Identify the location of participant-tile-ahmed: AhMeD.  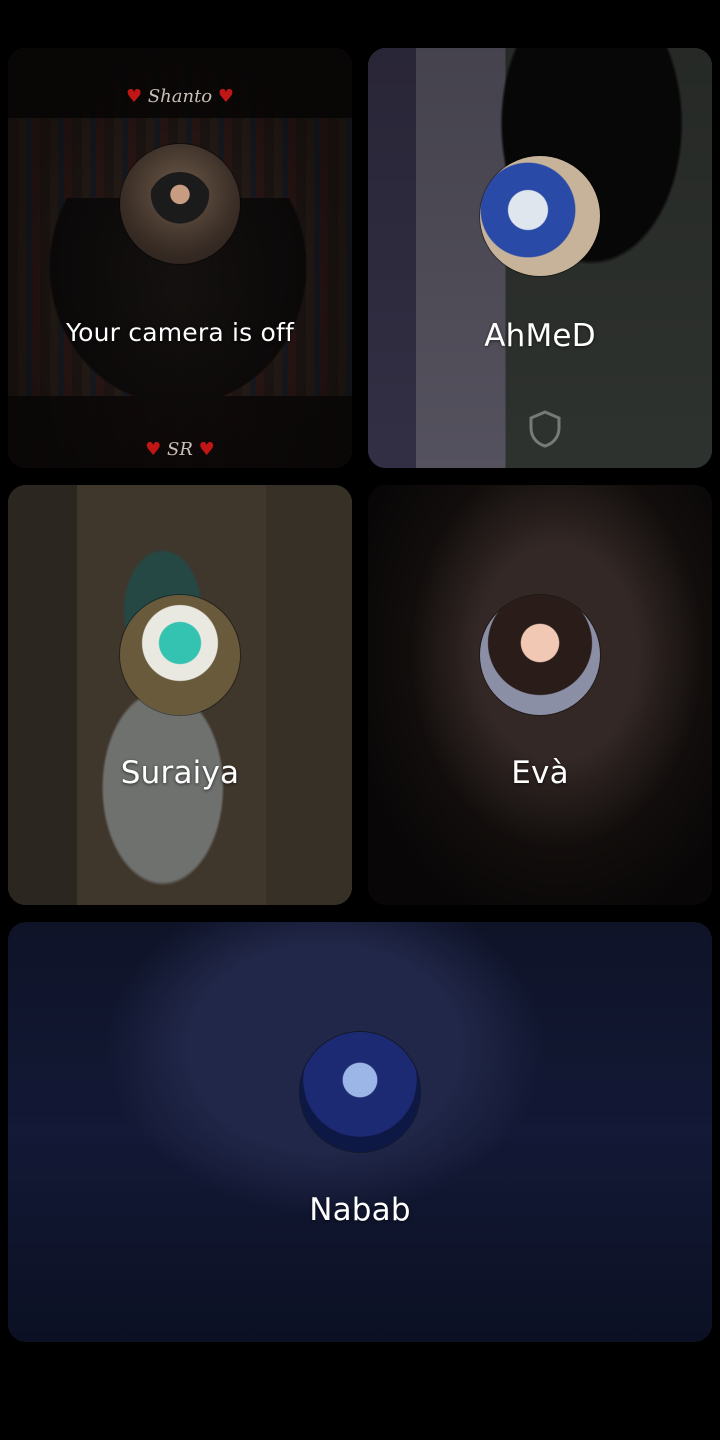
(540, 258).